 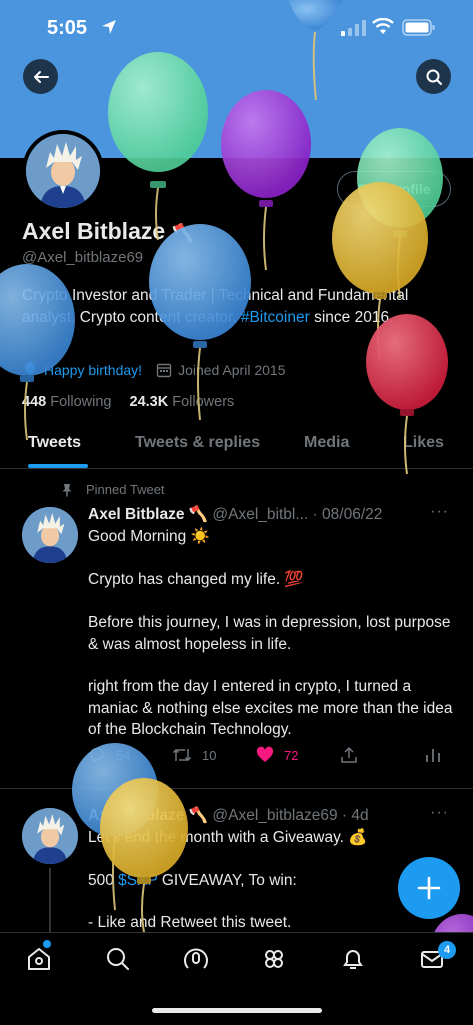 What do you see at coordinates (125, 489) in the screenshot?
I see `pinned-label-text: Pinned Tweet` at bounding box center [125, 489].